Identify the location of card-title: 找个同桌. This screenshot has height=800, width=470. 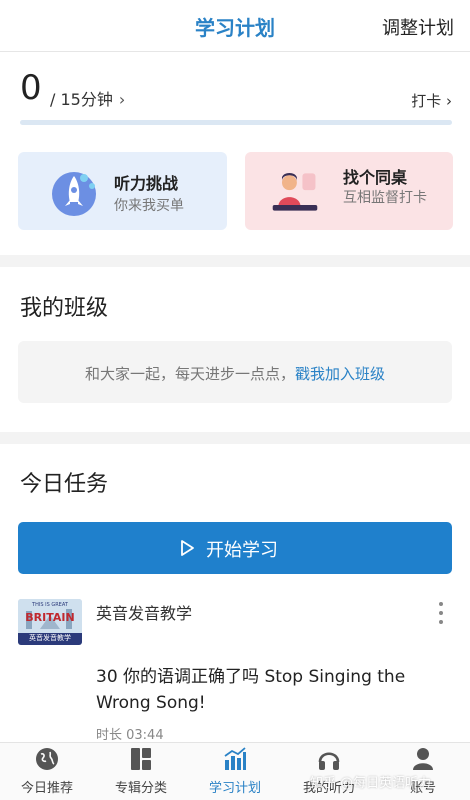
(375, 177).